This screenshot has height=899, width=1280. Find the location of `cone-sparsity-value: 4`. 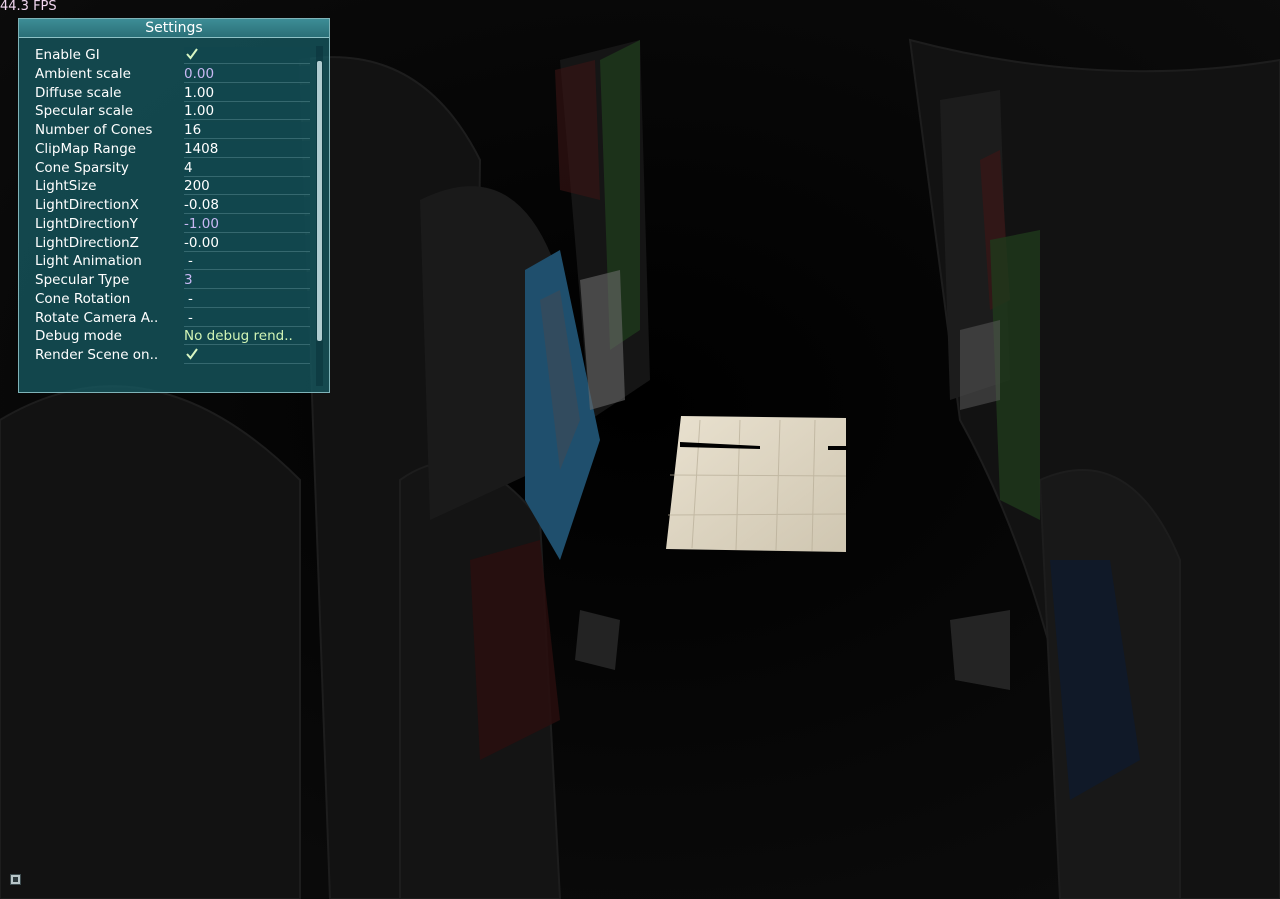

cone-sparsity-value: 4 is located at coordinates (247, 168).